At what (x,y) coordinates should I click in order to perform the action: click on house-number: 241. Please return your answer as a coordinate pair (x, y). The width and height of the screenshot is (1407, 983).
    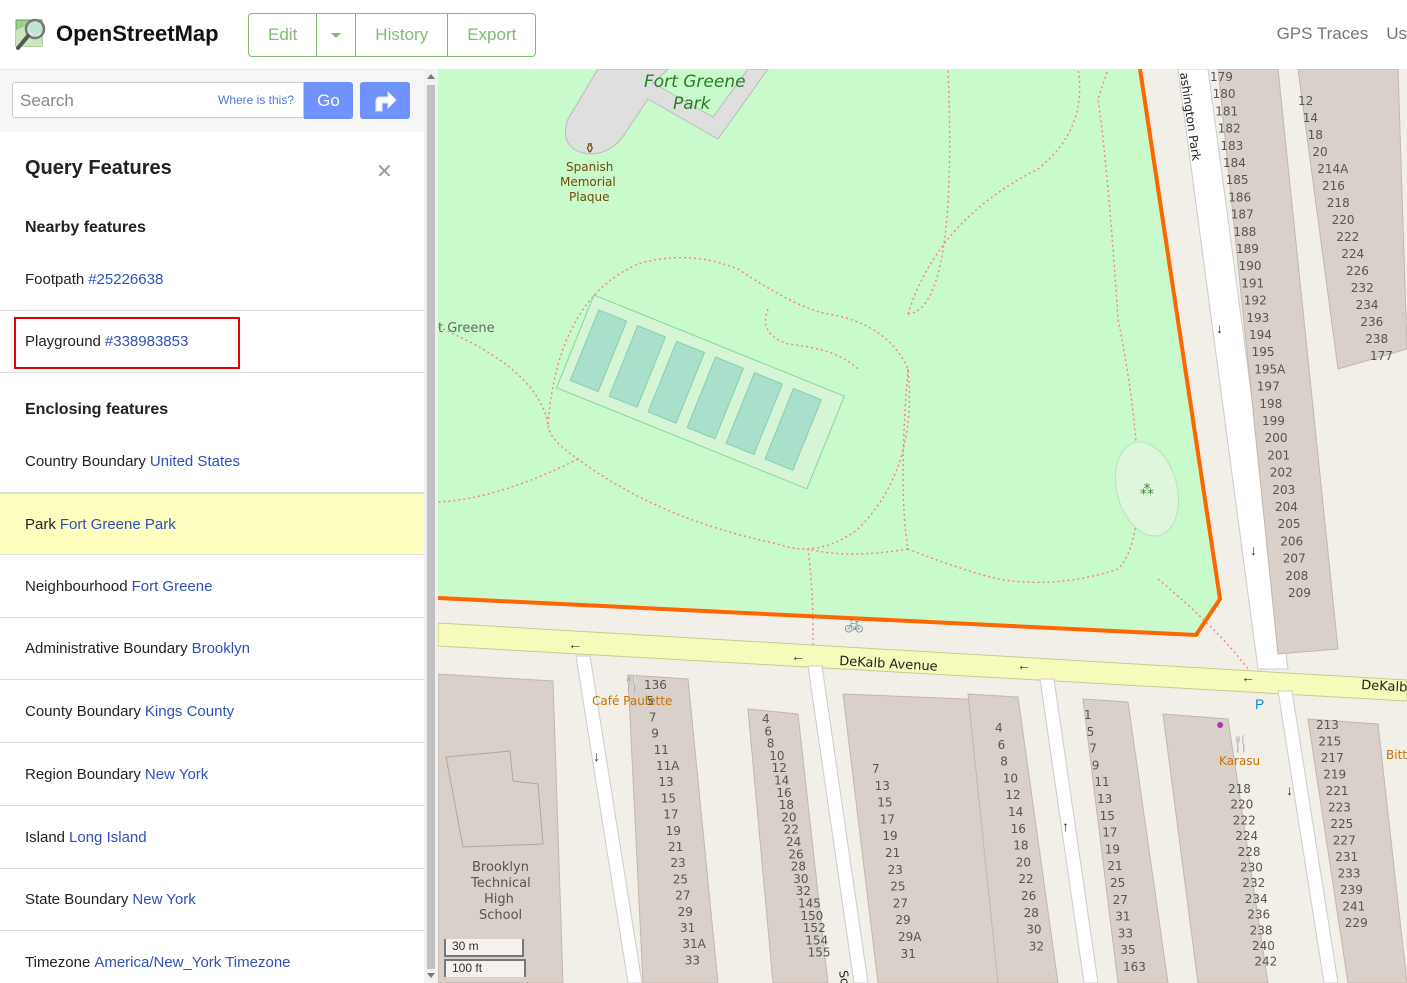
    Looking at the image, I should click on (1353, 907).